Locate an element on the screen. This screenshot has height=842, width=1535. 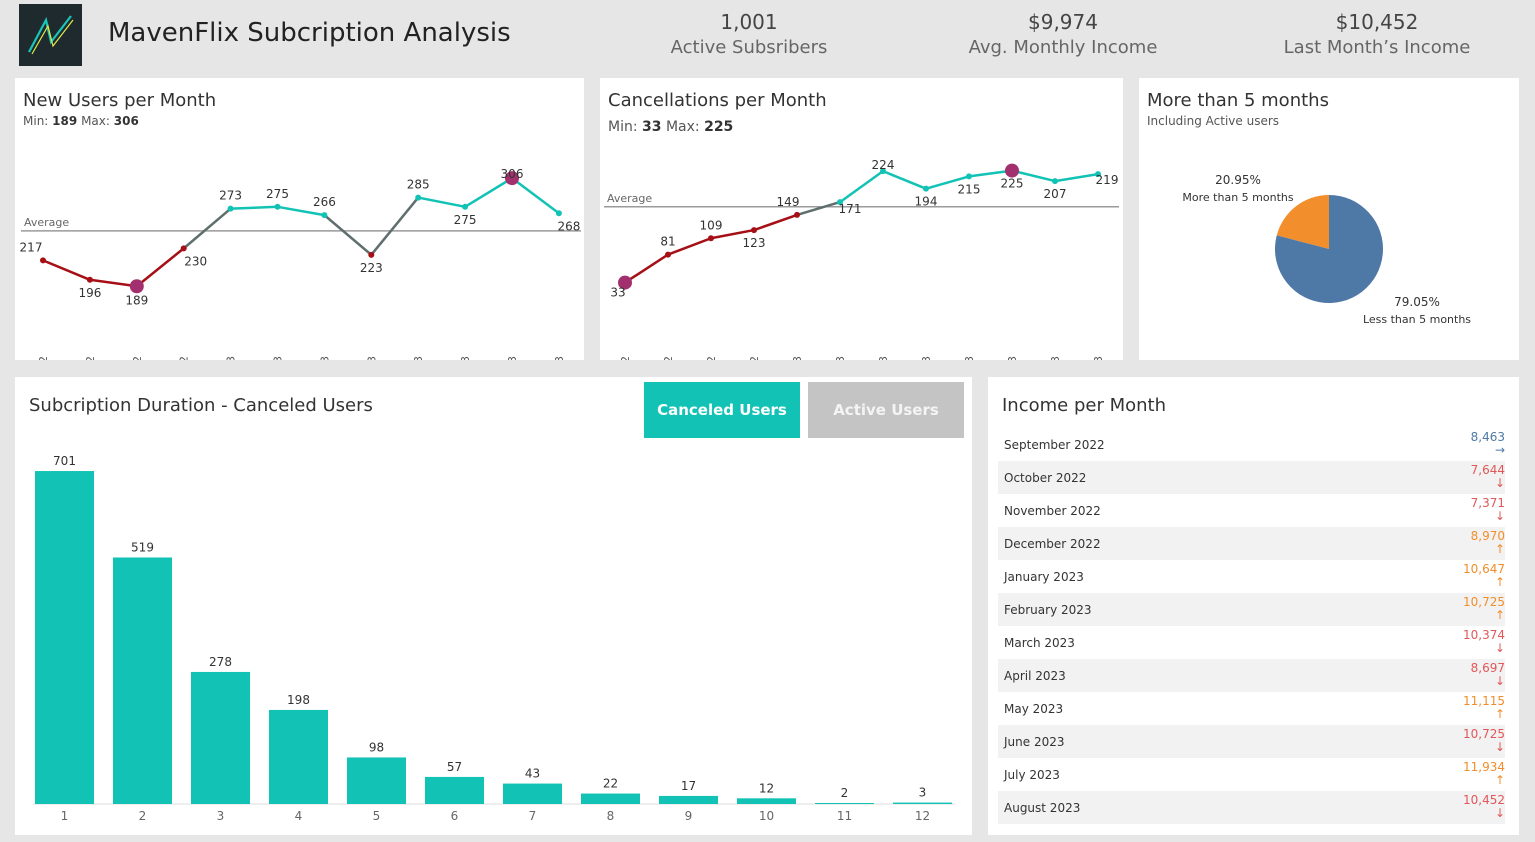
bar-value-label: 22 is located at coordinates (610, 784).